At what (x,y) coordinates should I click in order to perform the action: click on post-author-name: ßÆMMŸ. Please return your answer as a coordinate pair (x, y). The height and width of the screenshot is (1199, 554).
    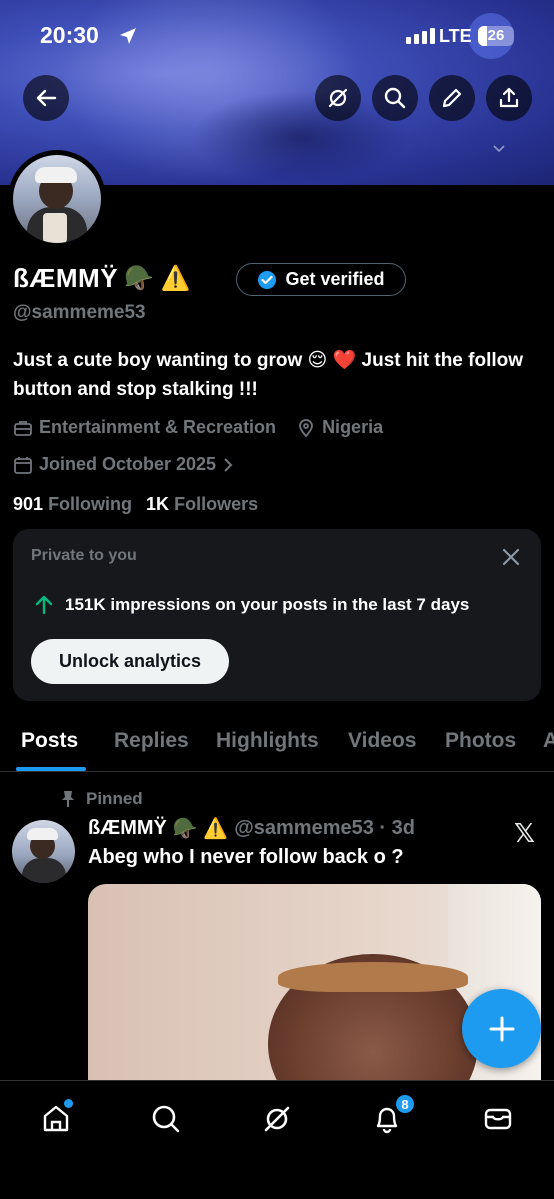
    Looking at the image, I should click on (127, 828).